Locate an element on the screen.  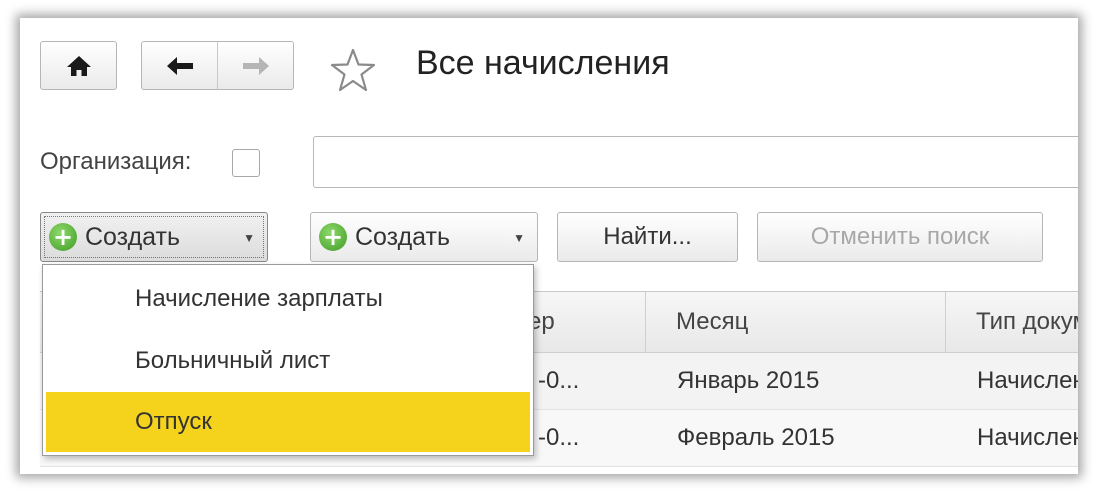
home-icon is located at coordinates (78, 65).